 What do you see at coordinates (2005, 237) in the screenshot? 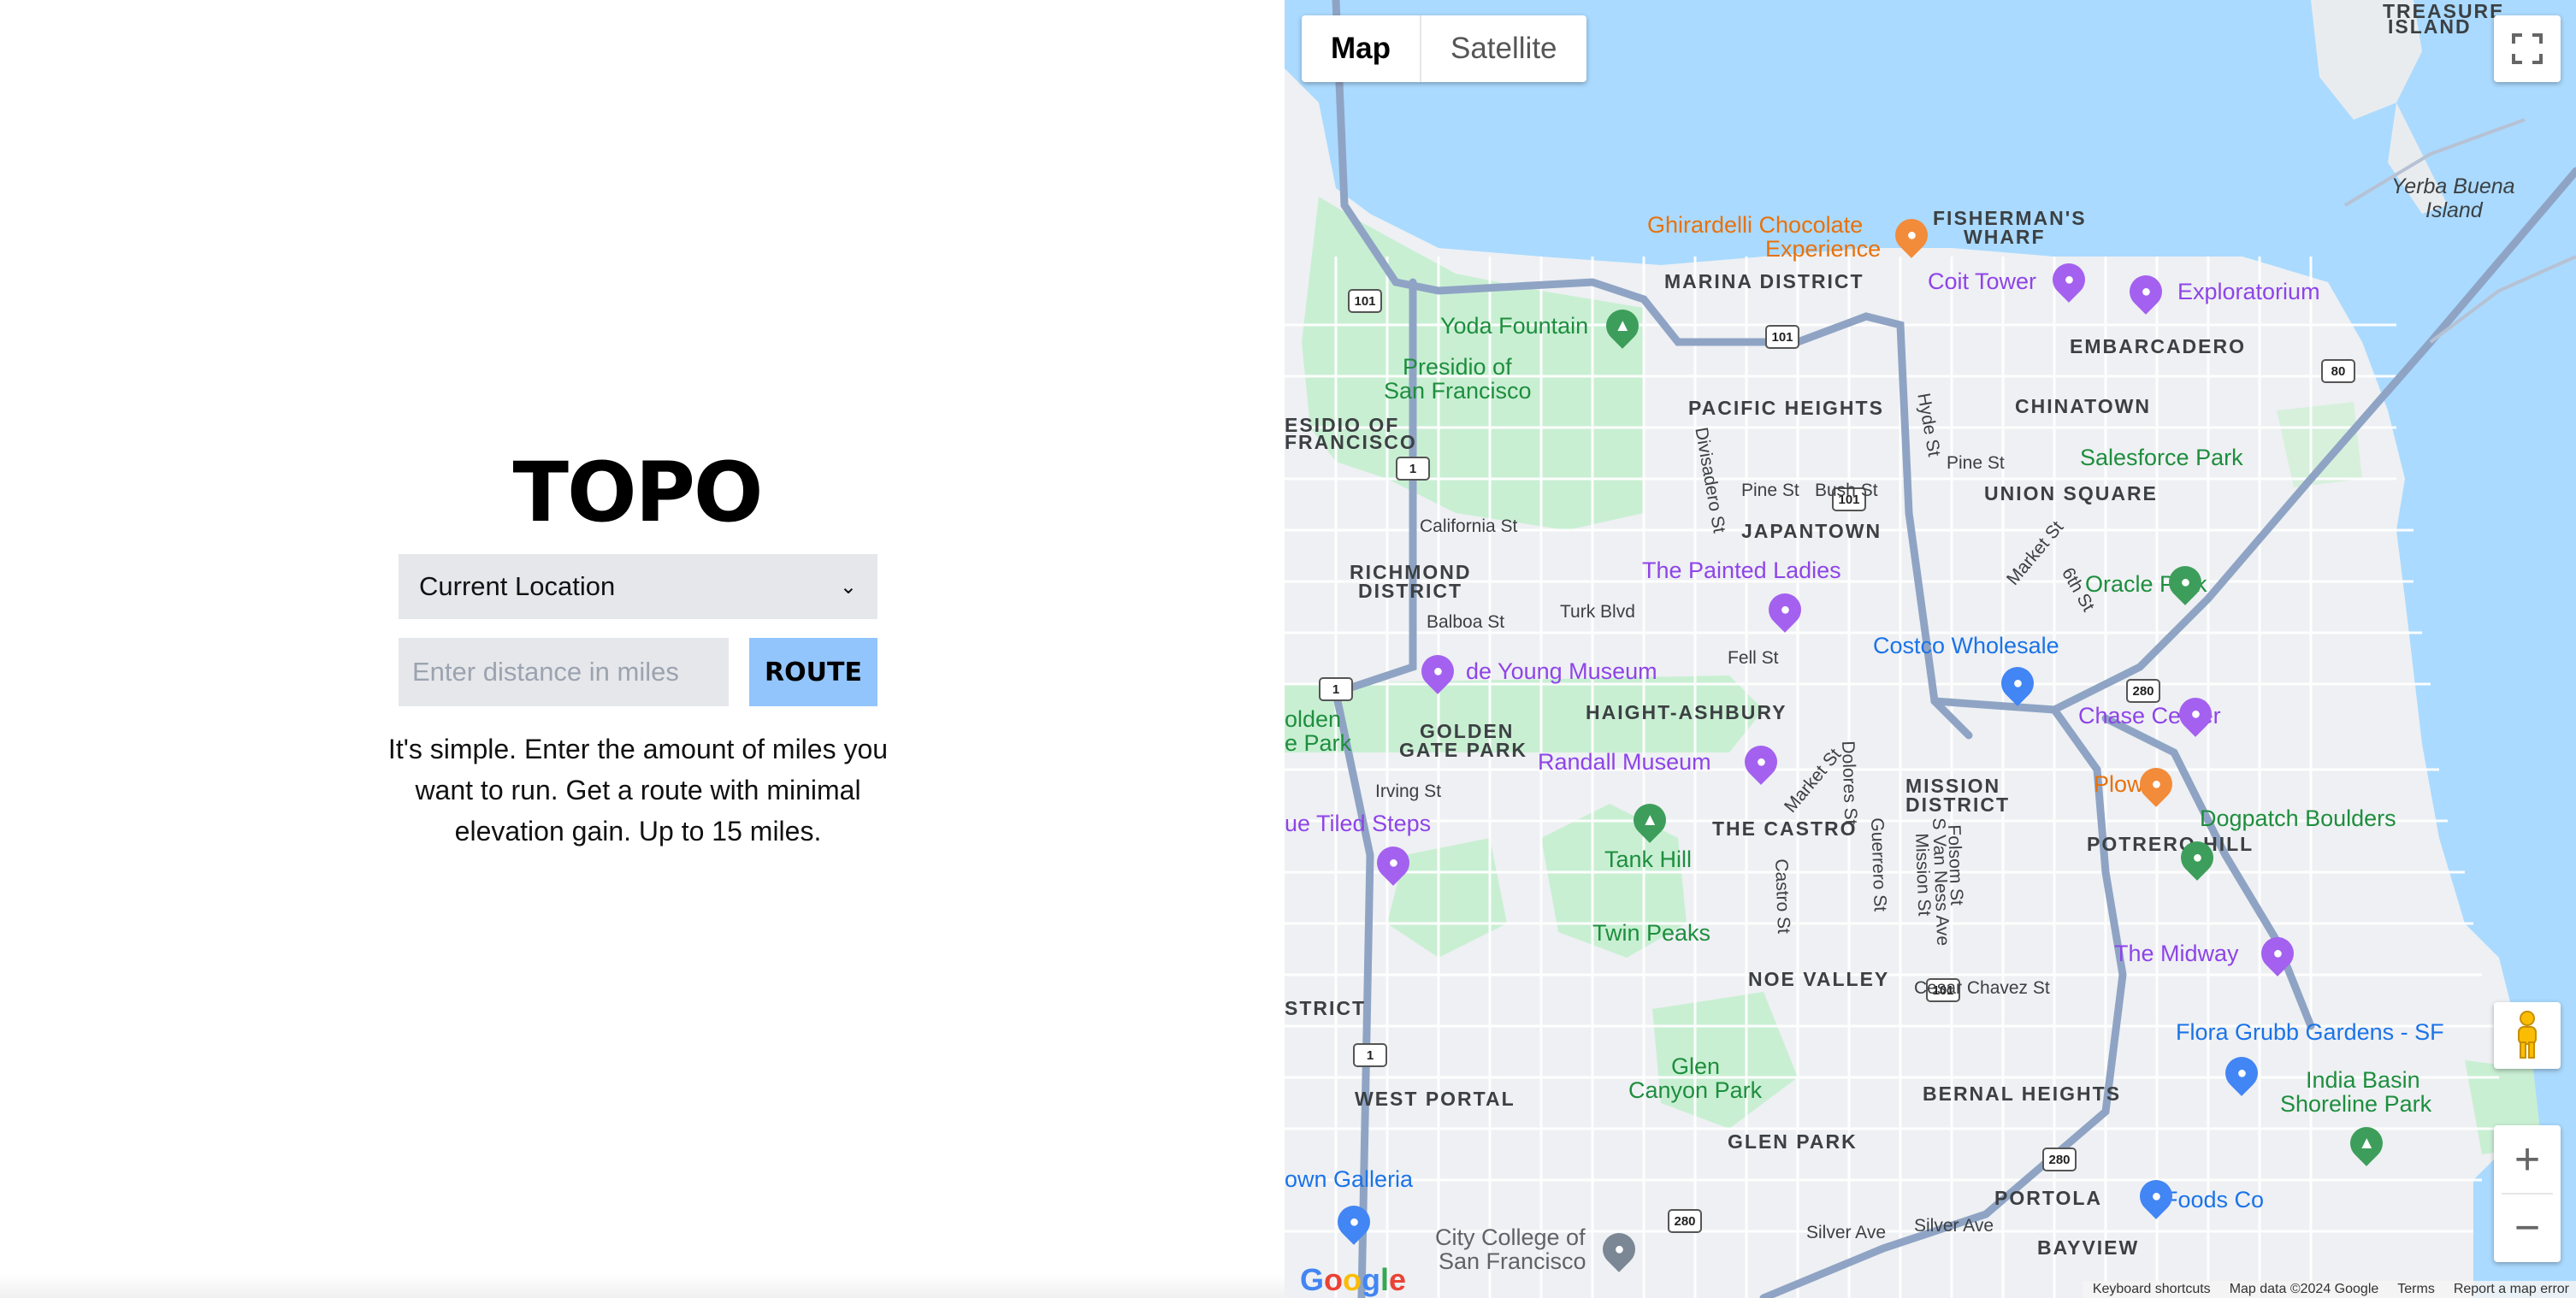
I see `district-label: WHARF` at bounding box center [2005, 237].